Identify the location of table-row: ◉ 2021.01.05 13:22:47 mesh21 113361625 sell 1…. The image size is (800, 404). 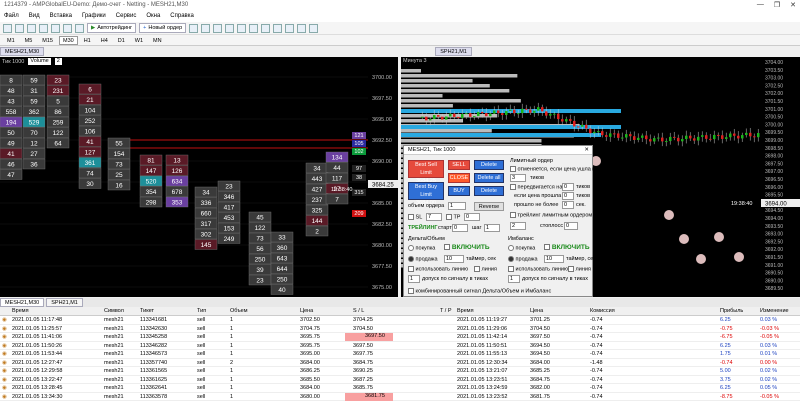
(400, 380).